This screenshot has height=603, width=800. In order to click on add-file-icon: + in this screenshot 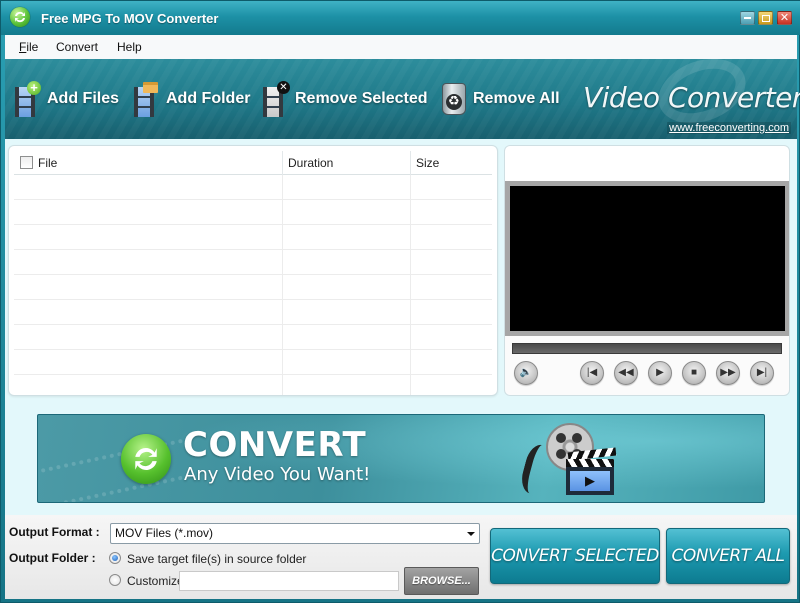, I will do `click(28, 99)`.